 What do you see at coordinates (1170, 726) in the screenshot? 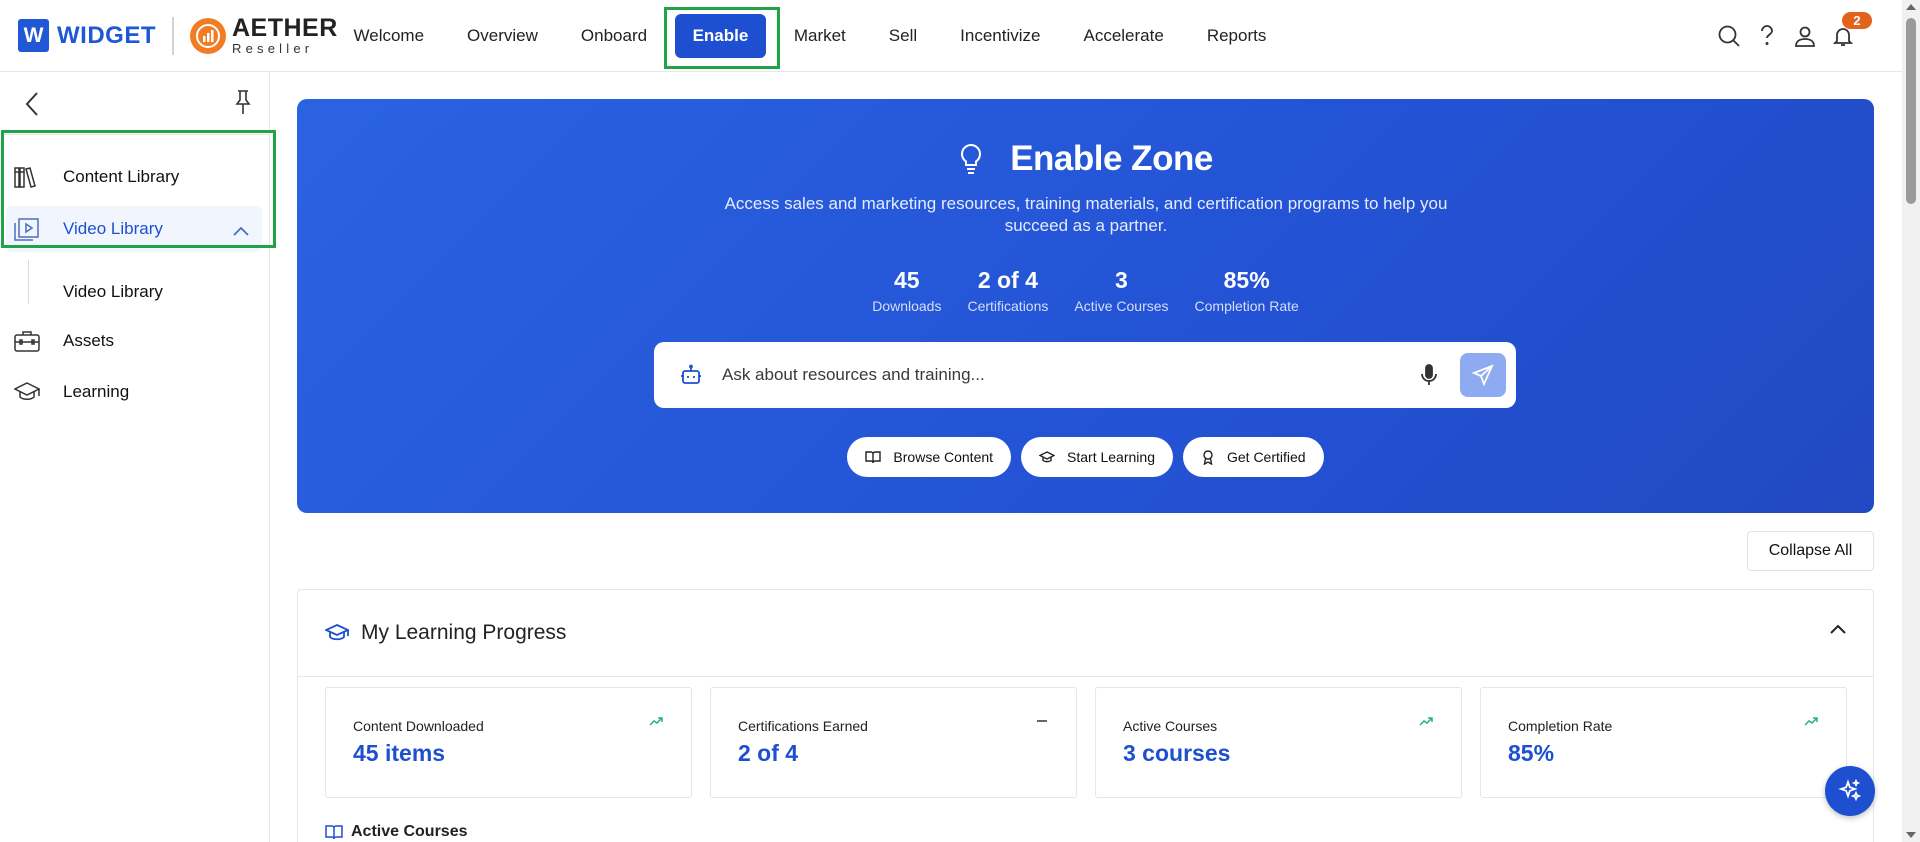
I see `card-label: Active Courses` at bounding box center [1170, 726].